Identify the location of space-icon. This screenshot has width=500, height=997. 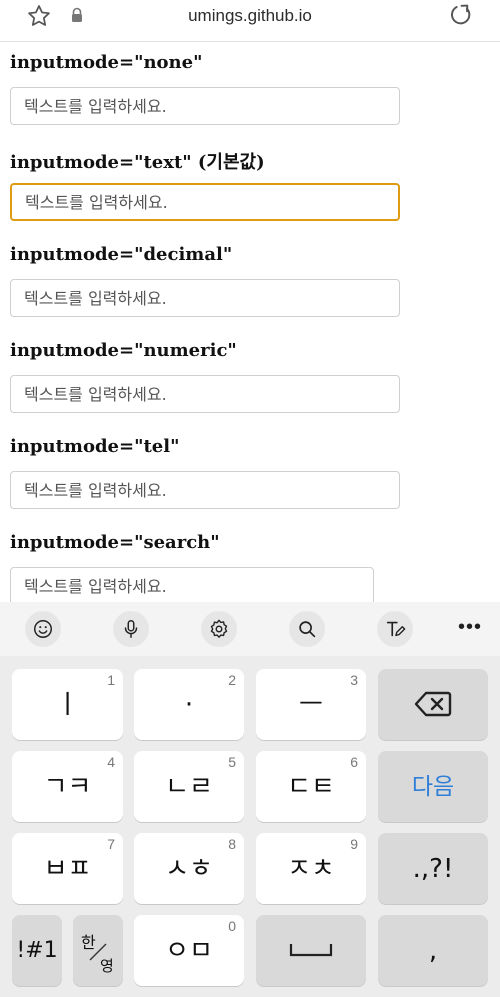
(311, 950).